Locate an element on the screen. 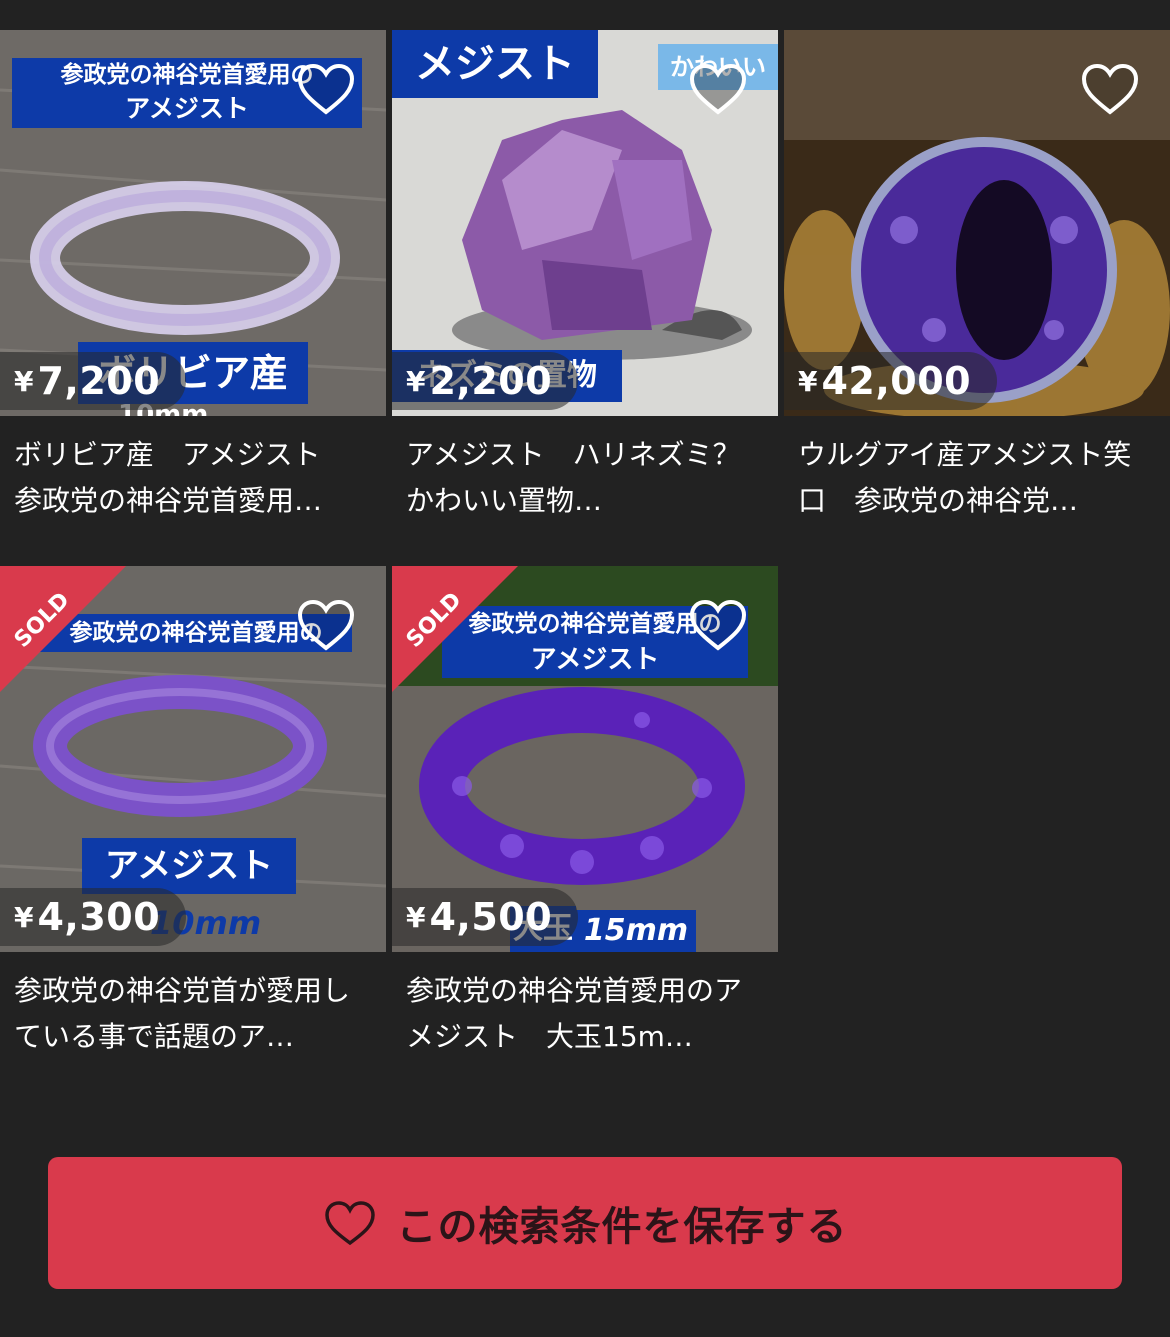  save-search-button: この検索条件を保存する is located at coordinates (585, 1223).